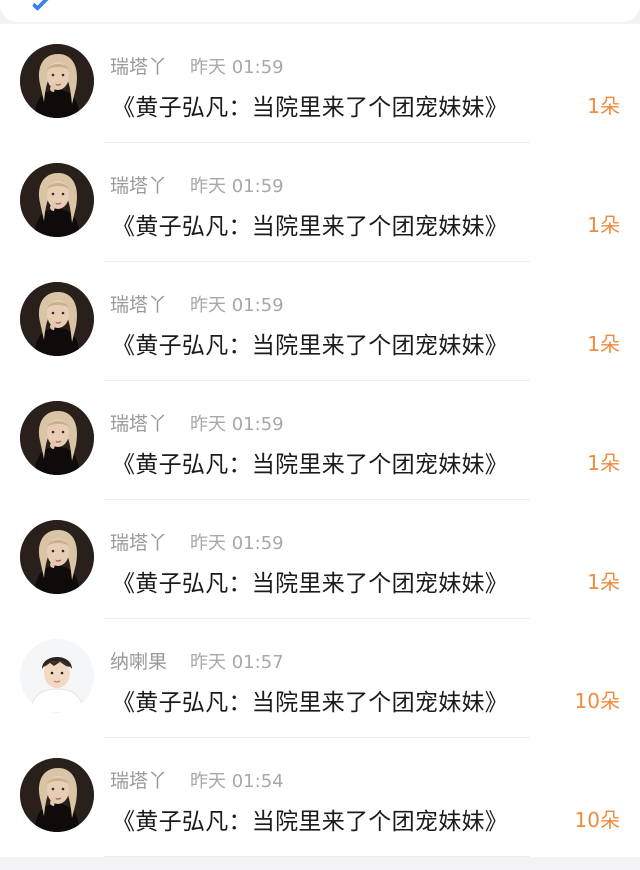 The height and width of the screenshot is (870, 640). Describe the element at coordinates (237, 662) in the screenshot. I see `timestamp: 昨天 01:57` at that location.